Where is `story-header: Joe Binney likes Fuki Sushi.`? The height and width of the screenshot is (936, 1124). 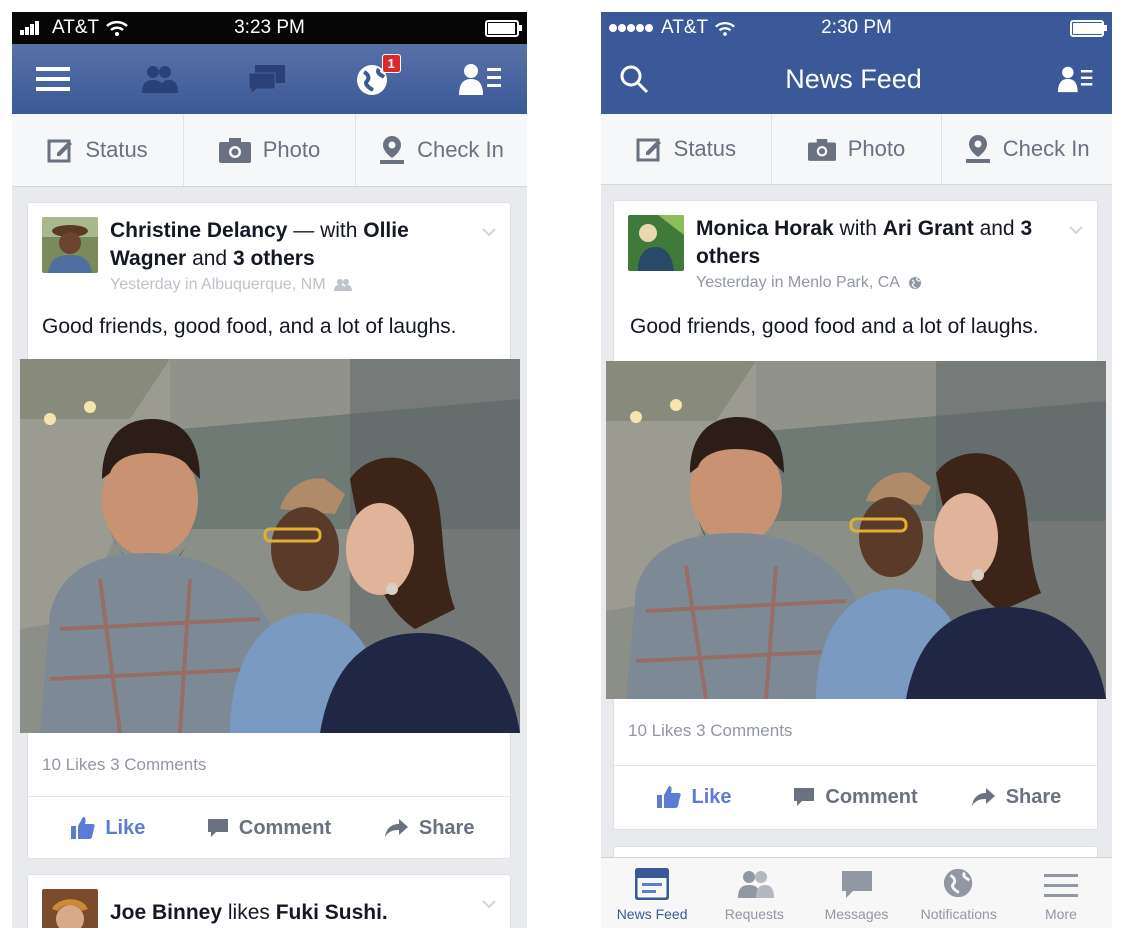 story-header: Joe Binney likes Fuki Sushi. is located at coordinates (249, 908).